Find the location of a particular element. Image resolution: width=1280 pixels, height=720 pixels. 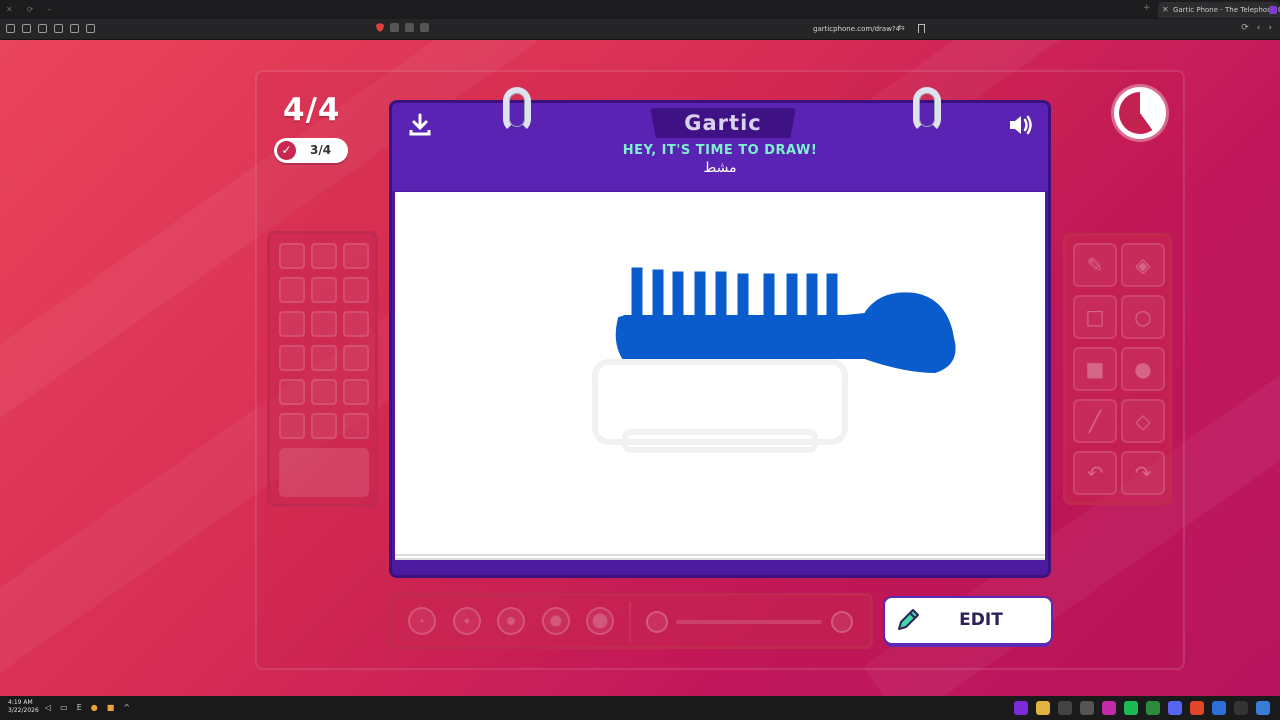

opacity-slider-track is located at coordinates (749, 622).